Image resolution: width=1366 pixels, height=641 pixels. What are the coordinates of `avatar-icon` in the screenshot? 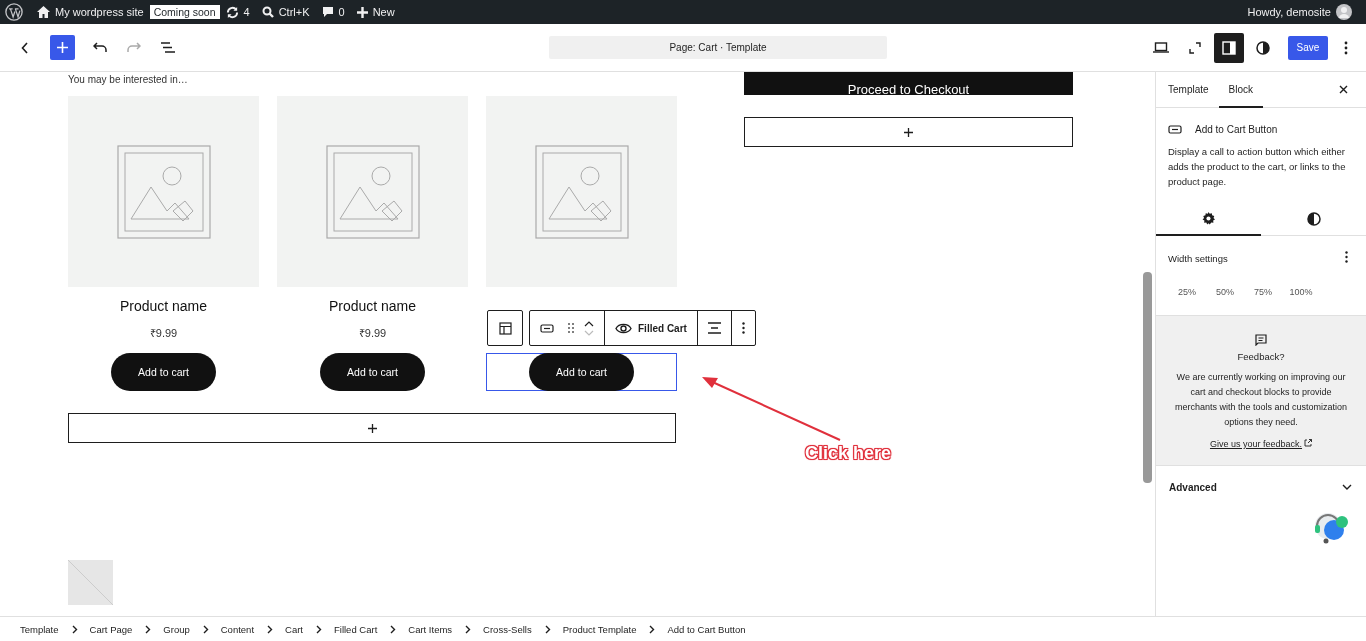 It's located at (1344, 12).